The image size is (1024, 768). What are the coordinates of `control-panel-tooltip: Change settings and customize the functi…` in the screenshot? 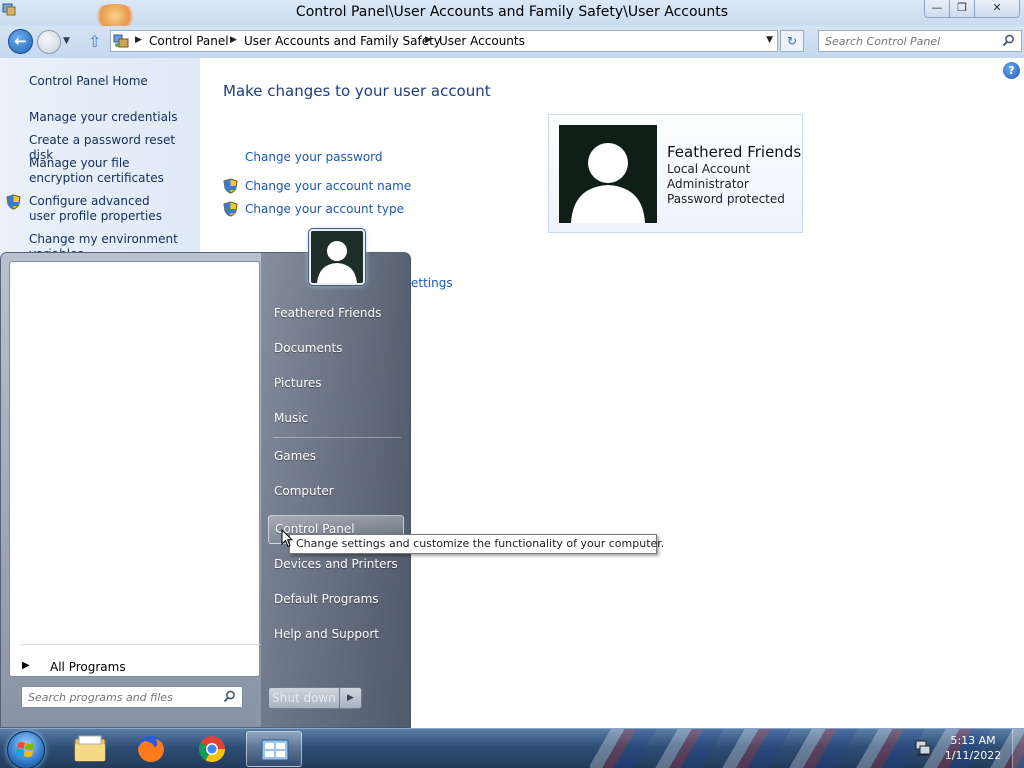 It's located at (476, 544).